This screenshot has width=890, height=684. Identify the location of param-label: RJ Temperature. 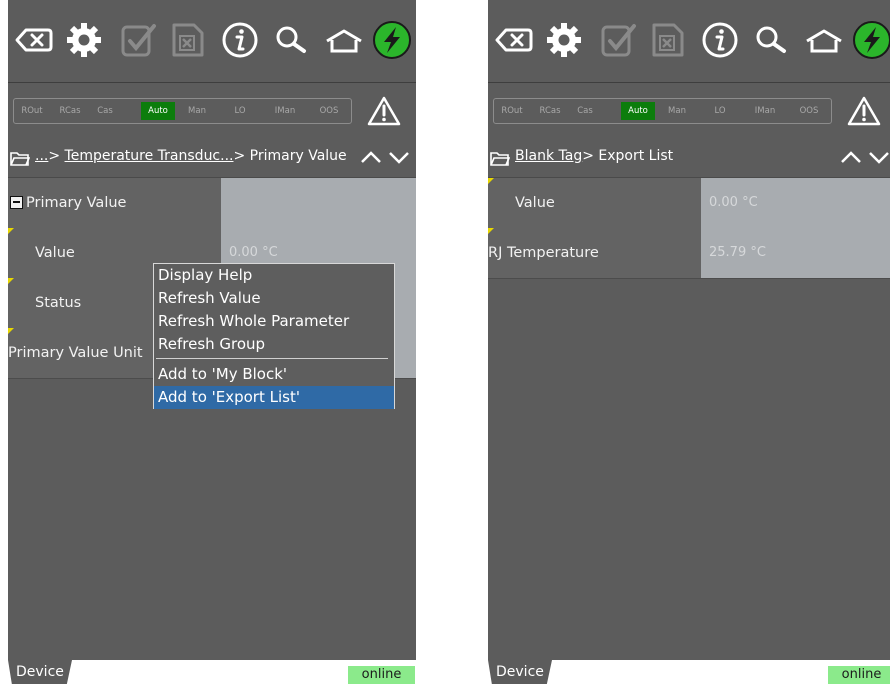
(594, 253).